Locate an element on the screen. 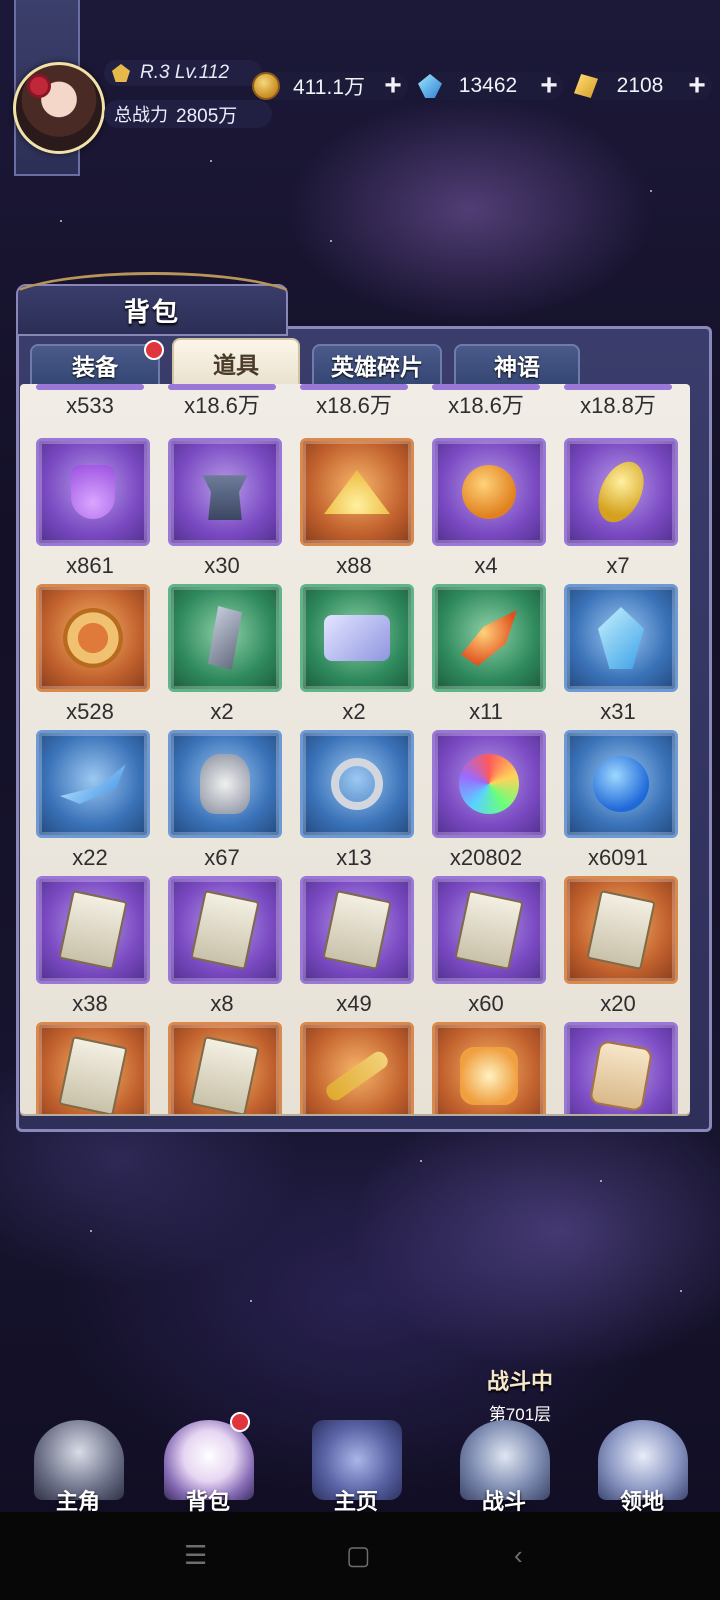  item-quantity: x60 is located at coordinates (486, 1003).